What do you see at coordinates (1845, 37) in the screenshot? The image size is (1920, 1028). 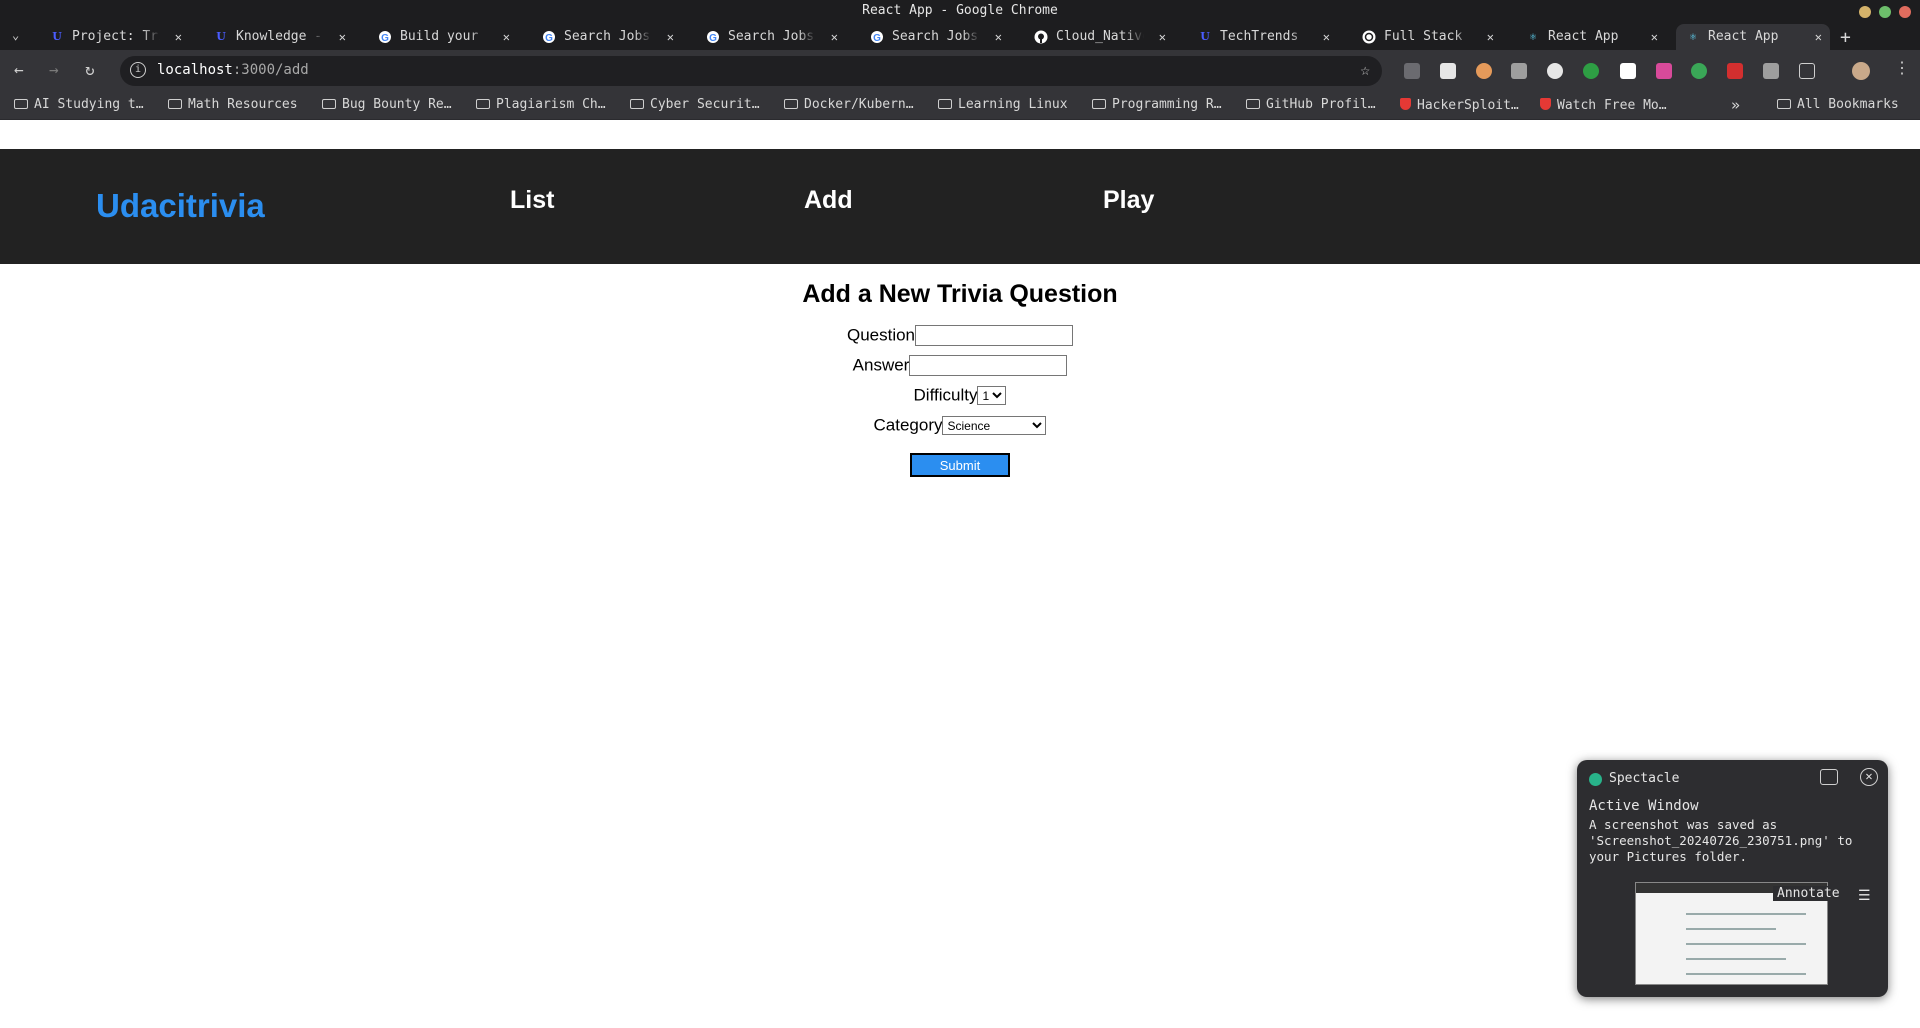 I see `new-tab-button: +` at bounding box center [1845, 37].